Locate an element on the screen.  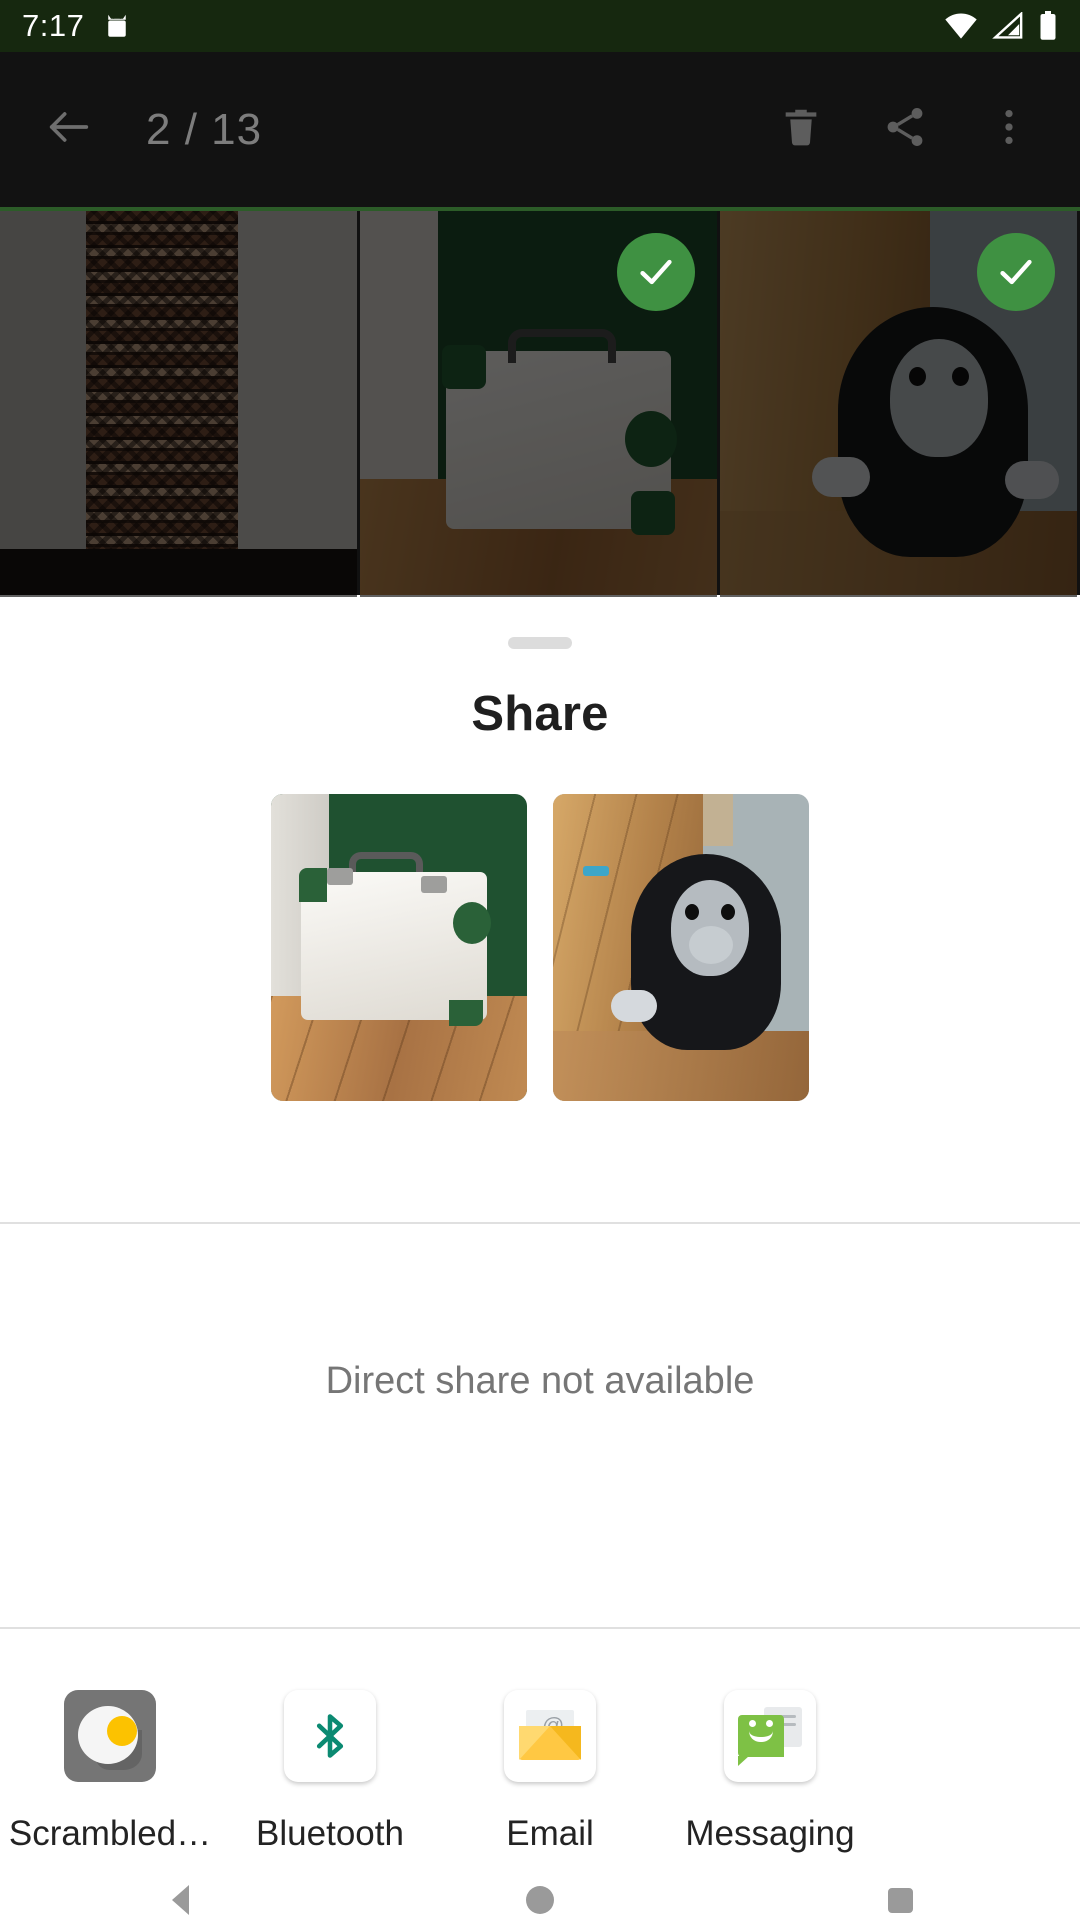
share-target-messaging: Messaging is located at coordinates (770, 1772).